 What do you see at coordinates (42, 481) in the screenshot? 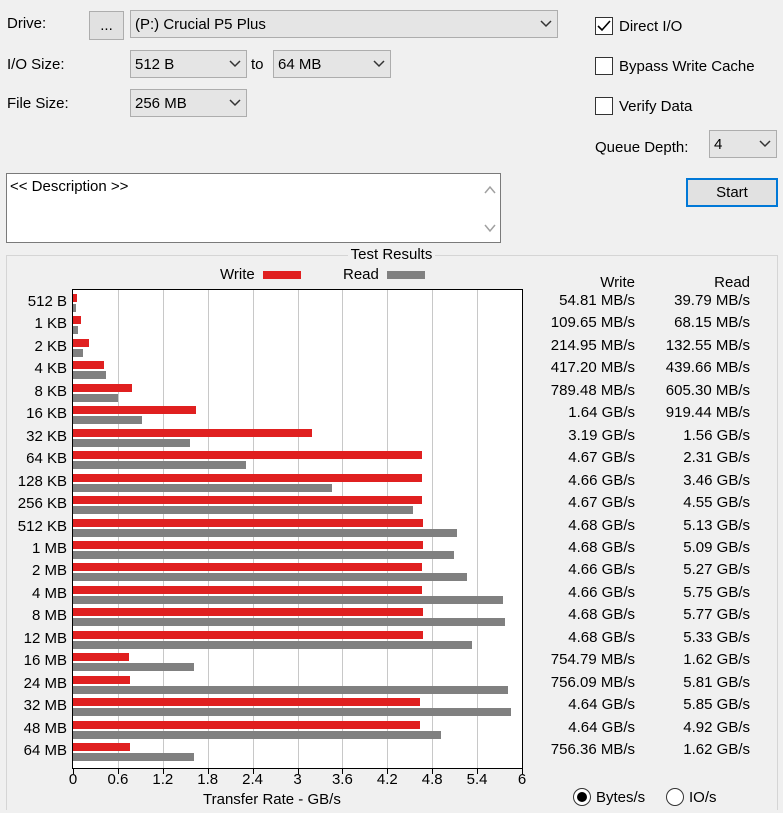
I see `y-tick-label: 128 KB` at bounding box center [42, 481].